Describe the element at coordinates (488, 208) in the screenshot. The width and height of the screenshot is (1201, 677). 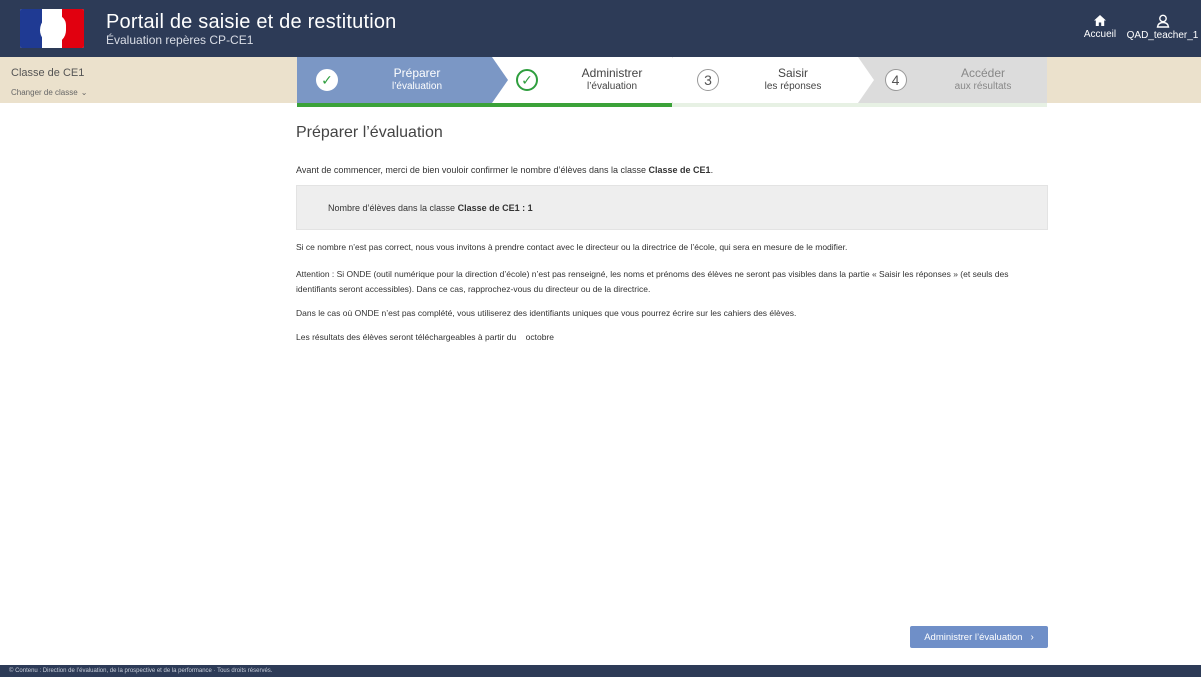
I see `count-class-name: Classe de CE1` at that location.